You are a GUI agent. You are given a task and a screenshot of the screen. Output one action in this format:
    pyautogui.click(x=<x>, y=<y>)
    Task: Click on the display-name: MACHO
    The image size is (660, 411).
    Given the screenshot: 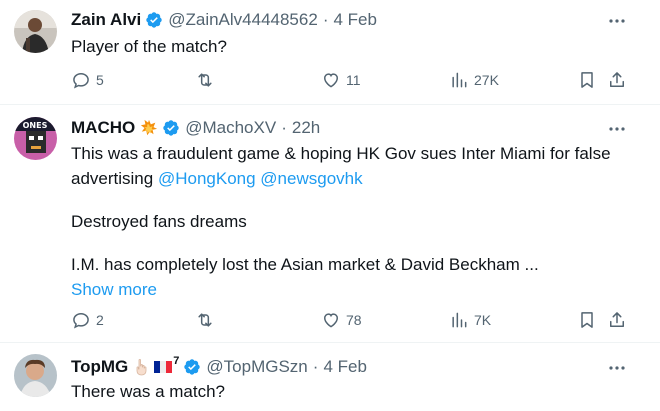 What is the action you would take?
    pyautogui.click(x=103, y=128)
    